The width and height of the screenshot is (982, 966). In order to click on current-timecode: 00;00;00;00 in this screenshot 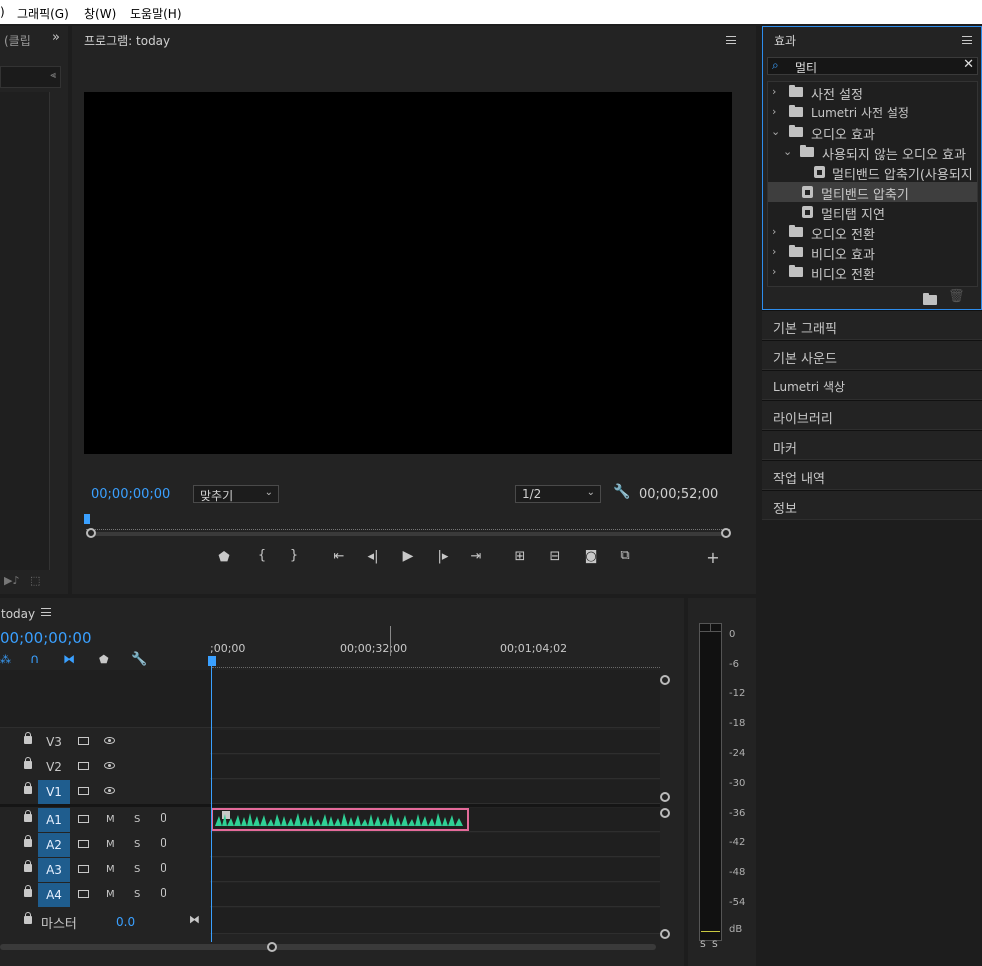, I will do `click(130, 494)`.